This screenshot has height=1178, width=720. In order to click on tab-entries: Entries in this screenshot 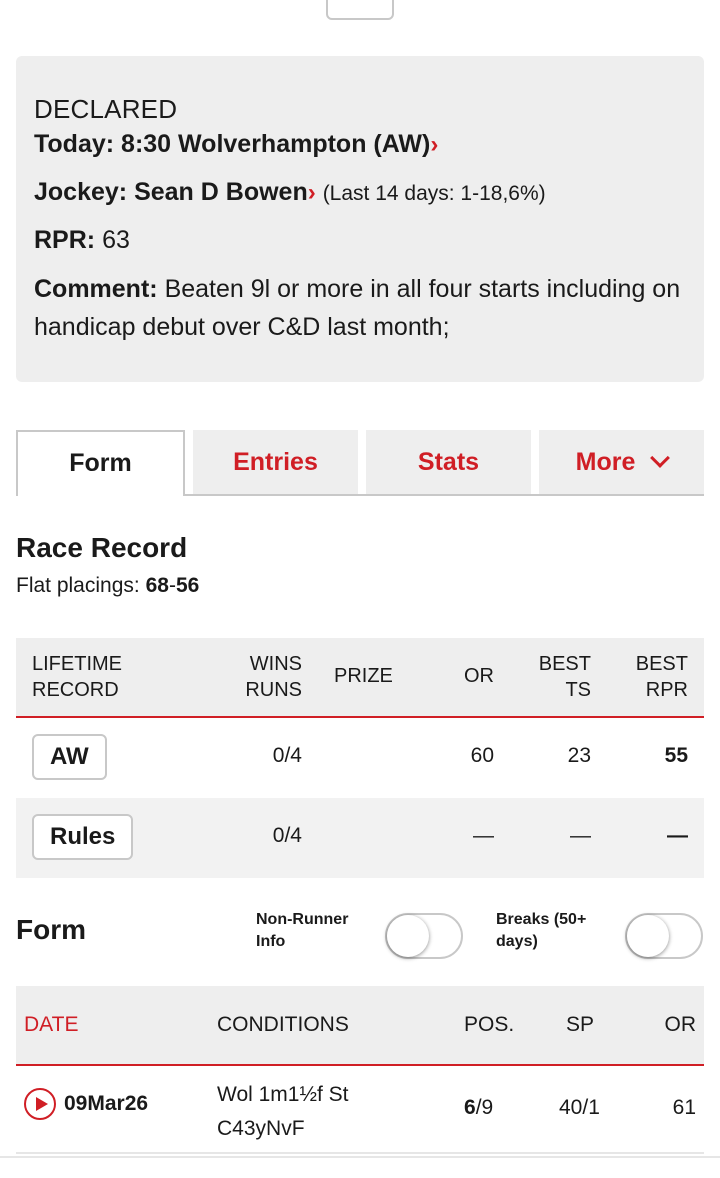, I will do `click(275, 462)`.